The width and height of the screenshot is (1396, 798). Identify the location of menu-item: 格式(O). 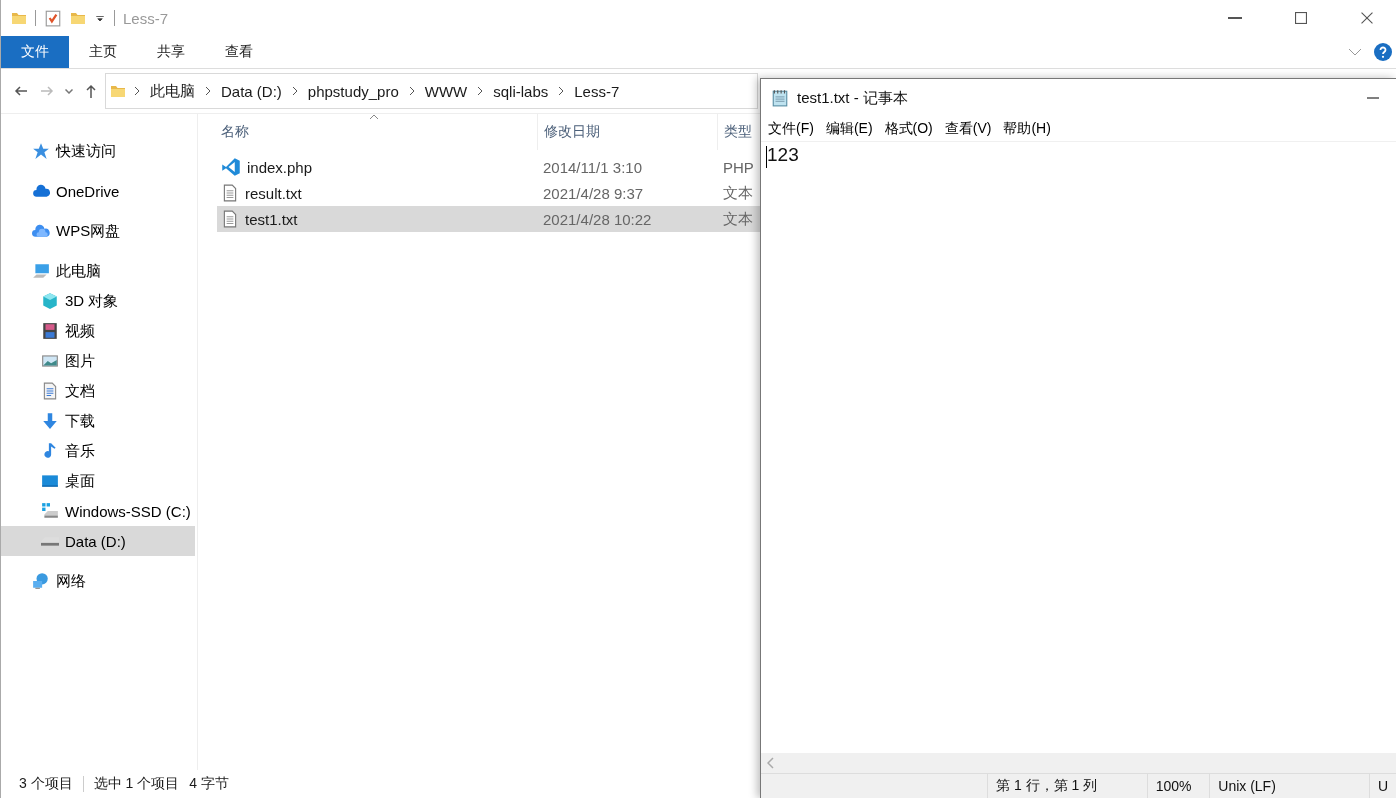
(908, 129).